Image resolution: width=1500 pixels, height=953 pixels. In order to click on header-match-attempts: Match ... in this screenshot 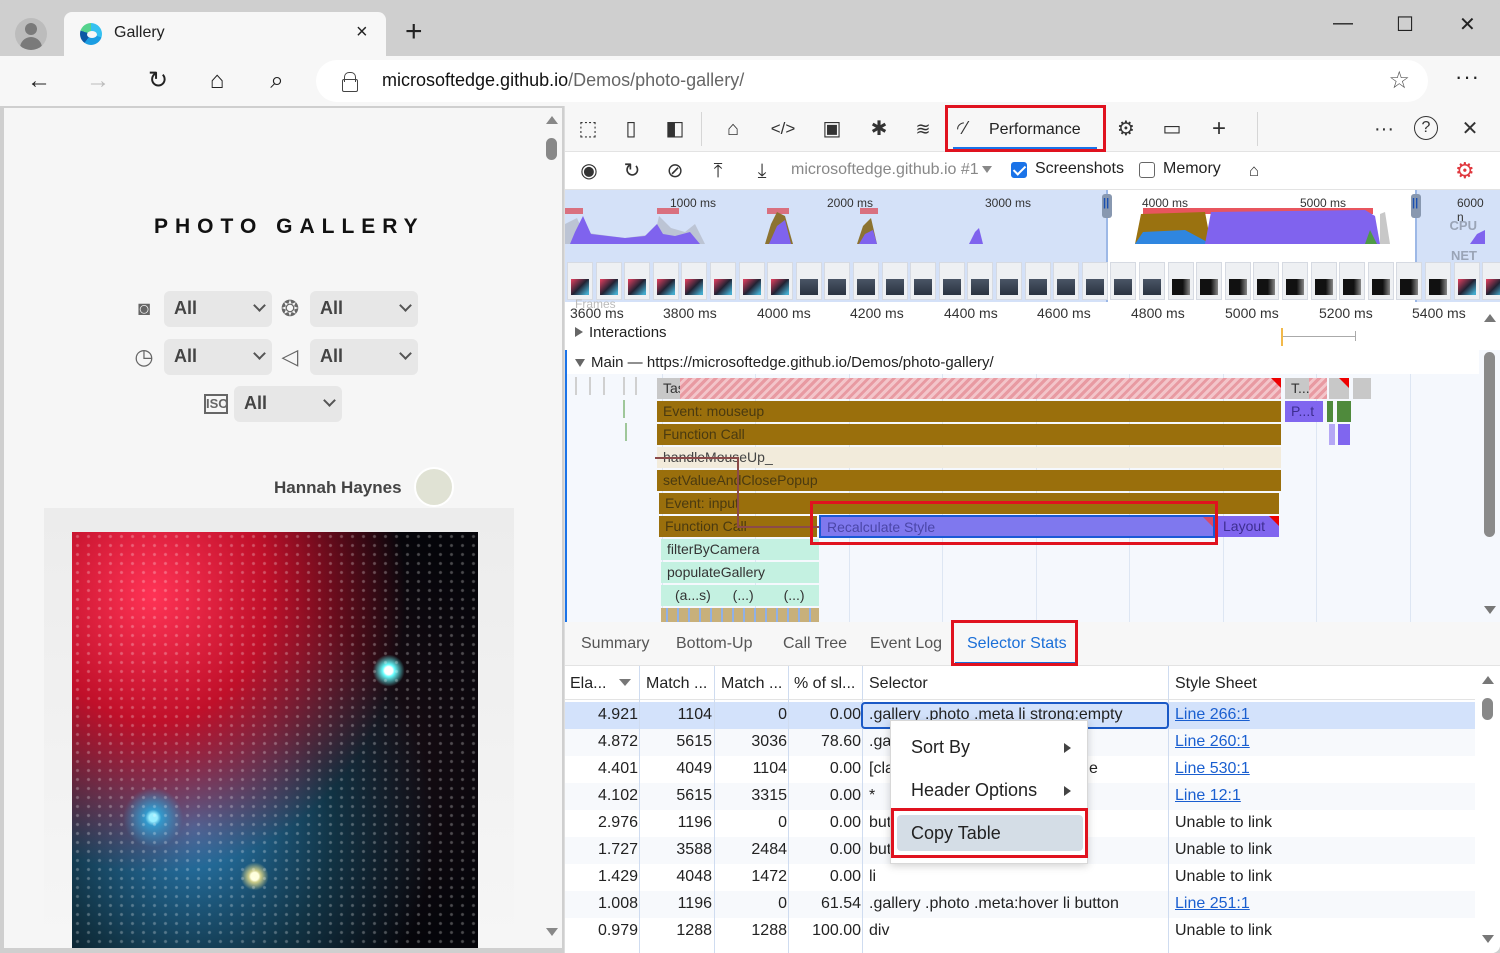, I will do `click(676, 684)`.